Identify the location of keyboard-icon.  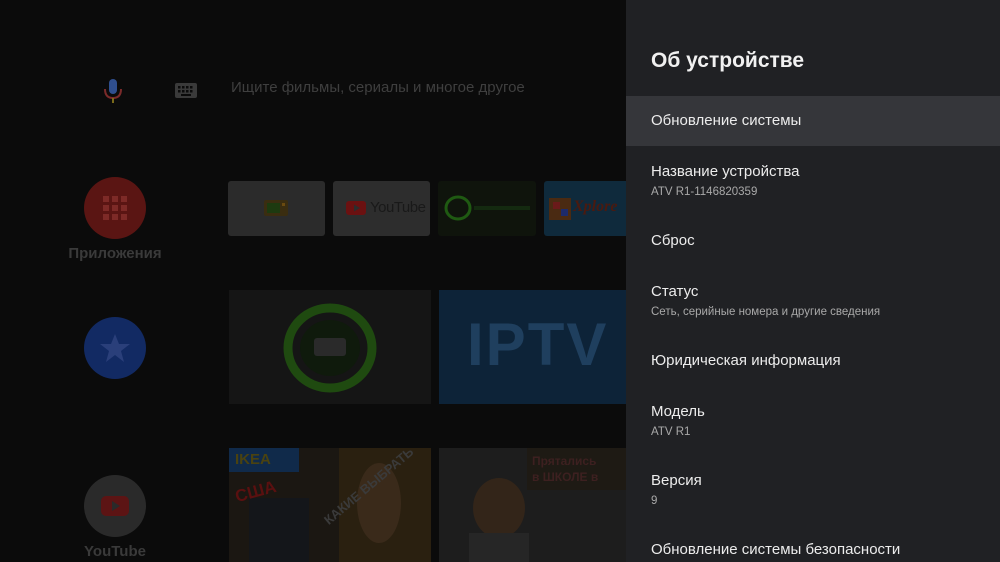
(186, 91).